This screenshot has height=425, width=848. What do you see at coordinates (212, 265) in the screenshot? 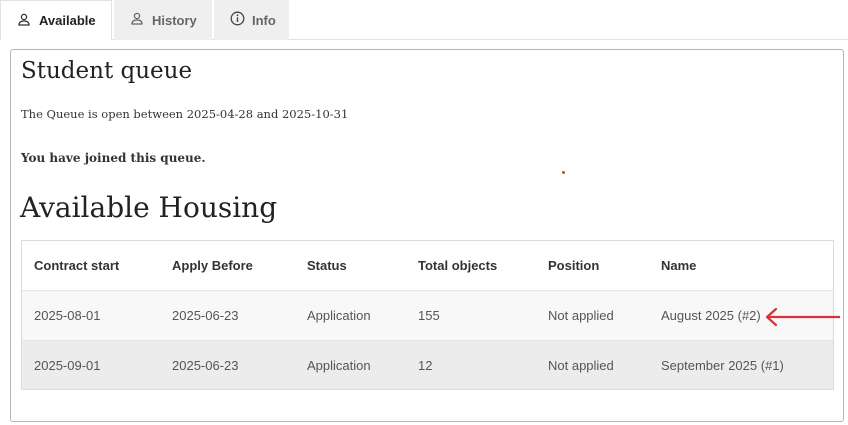
I see `column-header: Apply Before` at bounding box center [212, 265].